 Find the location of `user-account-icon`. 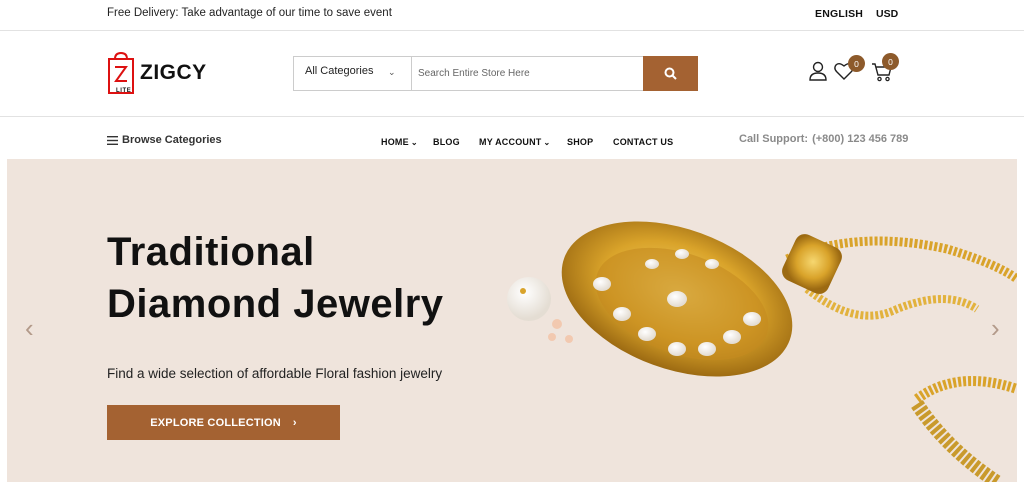

user-account-icon is located at coordinates (818, 71).